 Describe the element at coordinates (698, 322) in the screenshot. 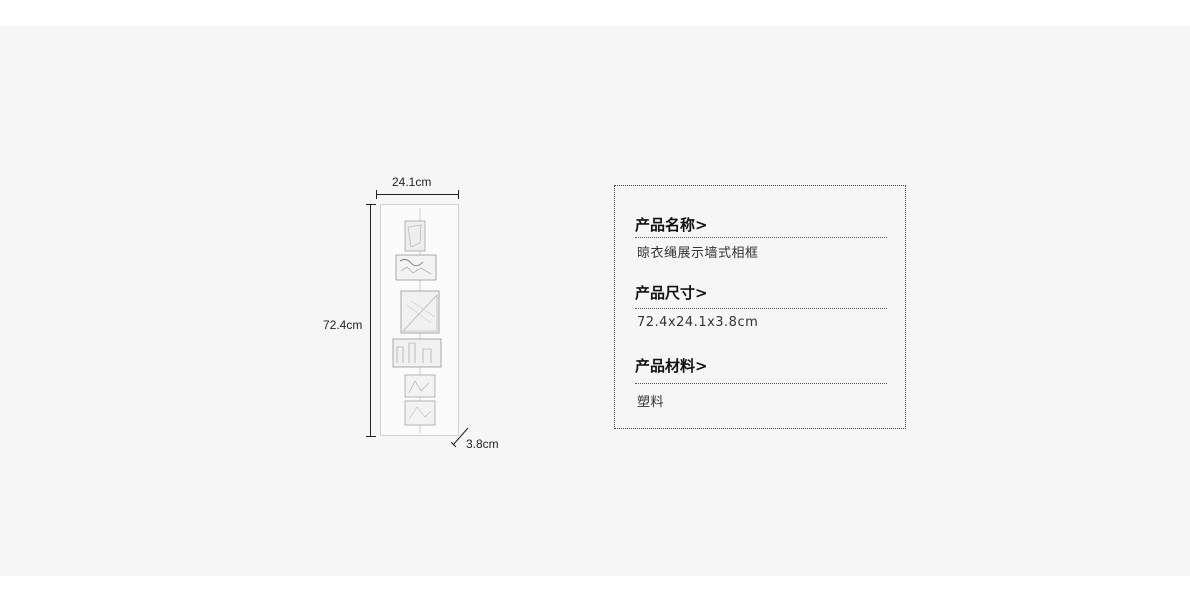

I see `spec-size-value: 72.4x24.1x3.8cm` at that location.